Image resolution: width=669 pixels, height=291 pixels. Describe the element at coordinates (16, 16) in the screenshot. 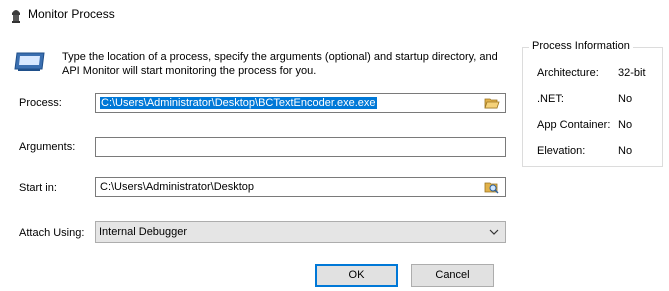

I see `app-icon` at that location.